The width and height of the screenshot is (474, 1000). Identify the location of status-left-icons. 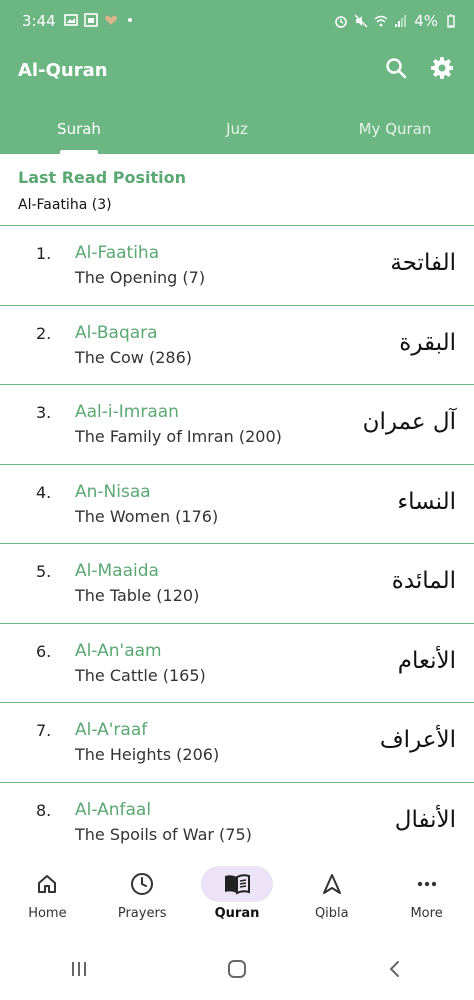
(98, 20).